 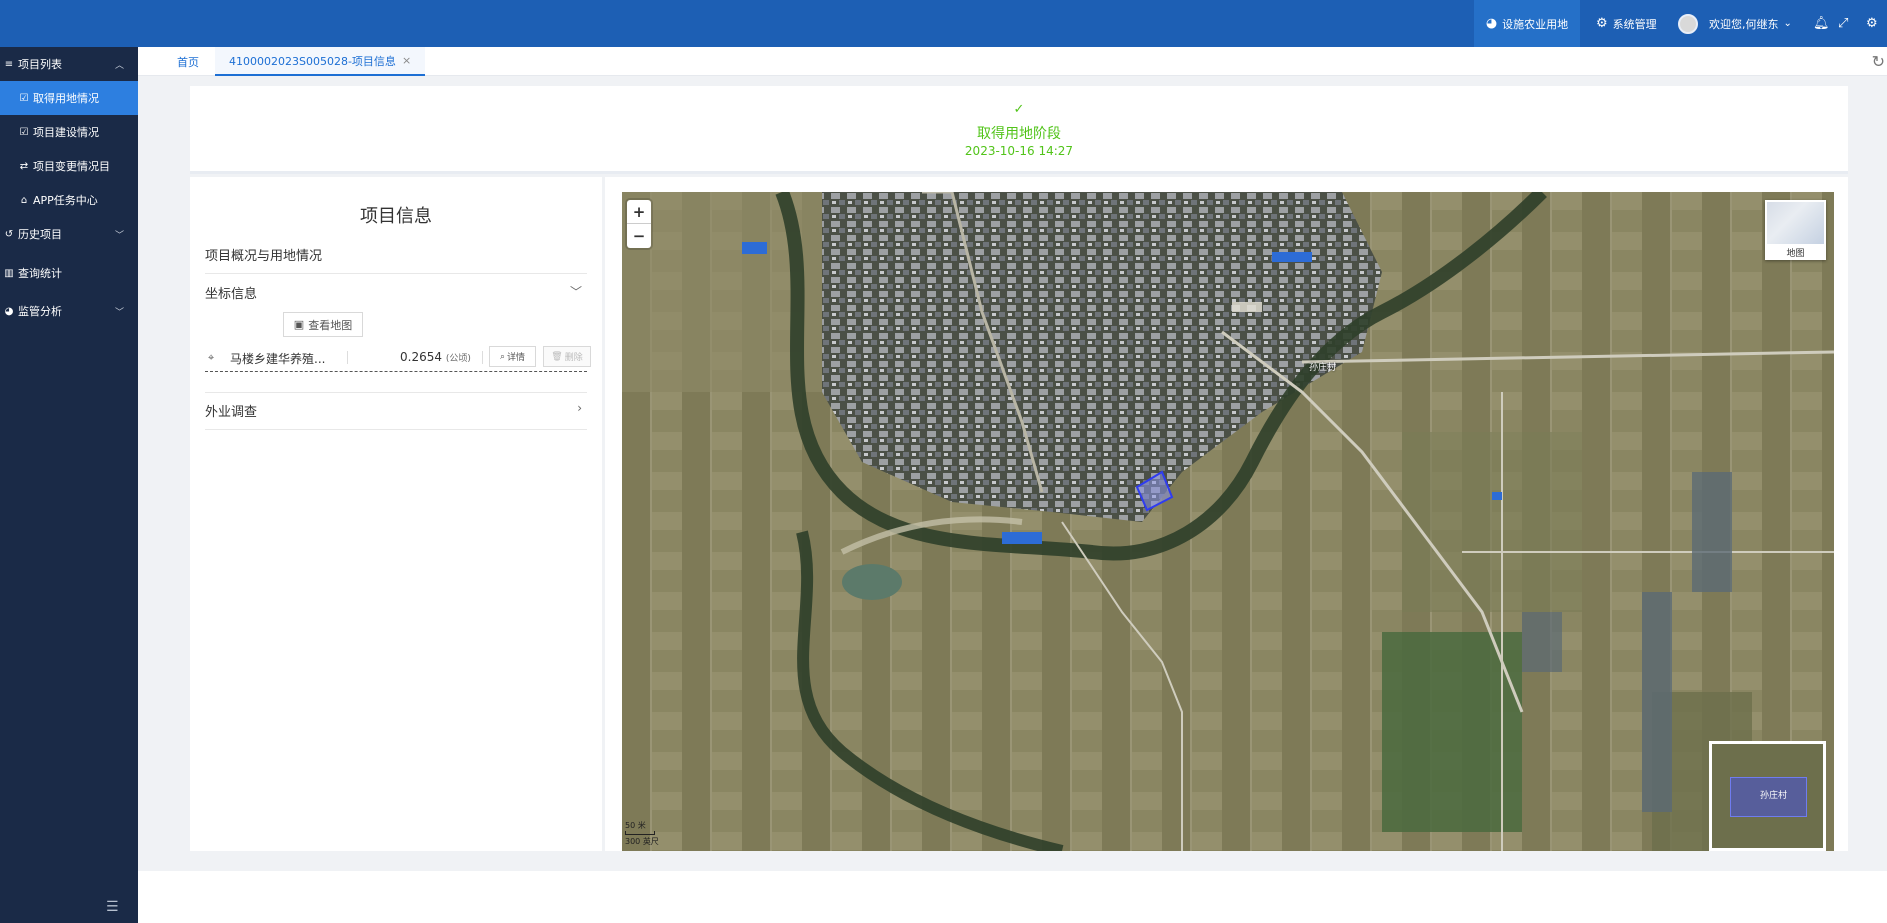 I want to click on footer-blank, so click(x=1012, y=897).